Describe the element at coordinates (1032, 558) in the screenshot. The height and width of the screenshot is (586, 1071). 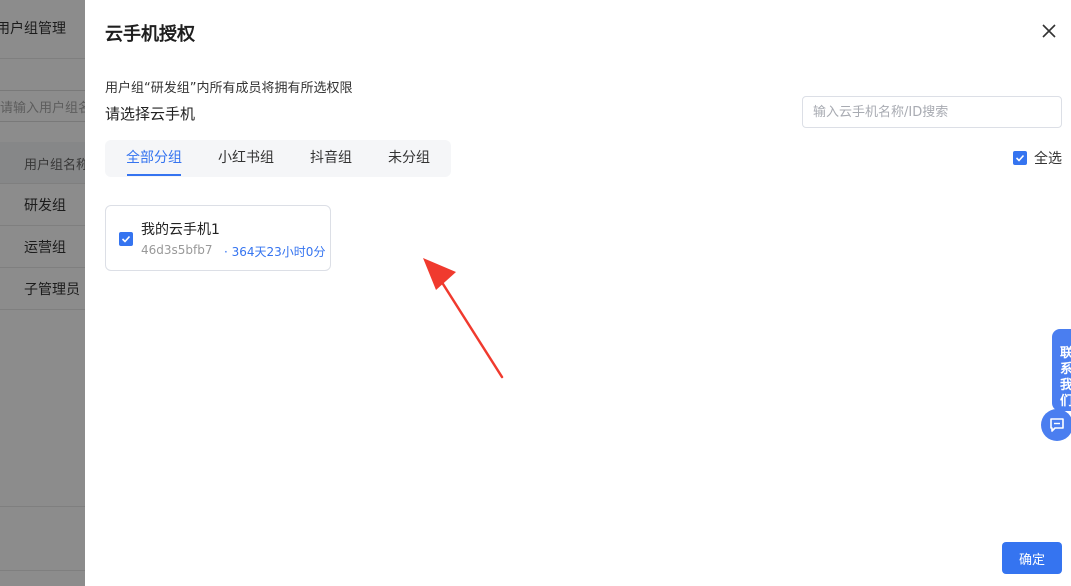
I see `confirm-button: 确定` at that location.